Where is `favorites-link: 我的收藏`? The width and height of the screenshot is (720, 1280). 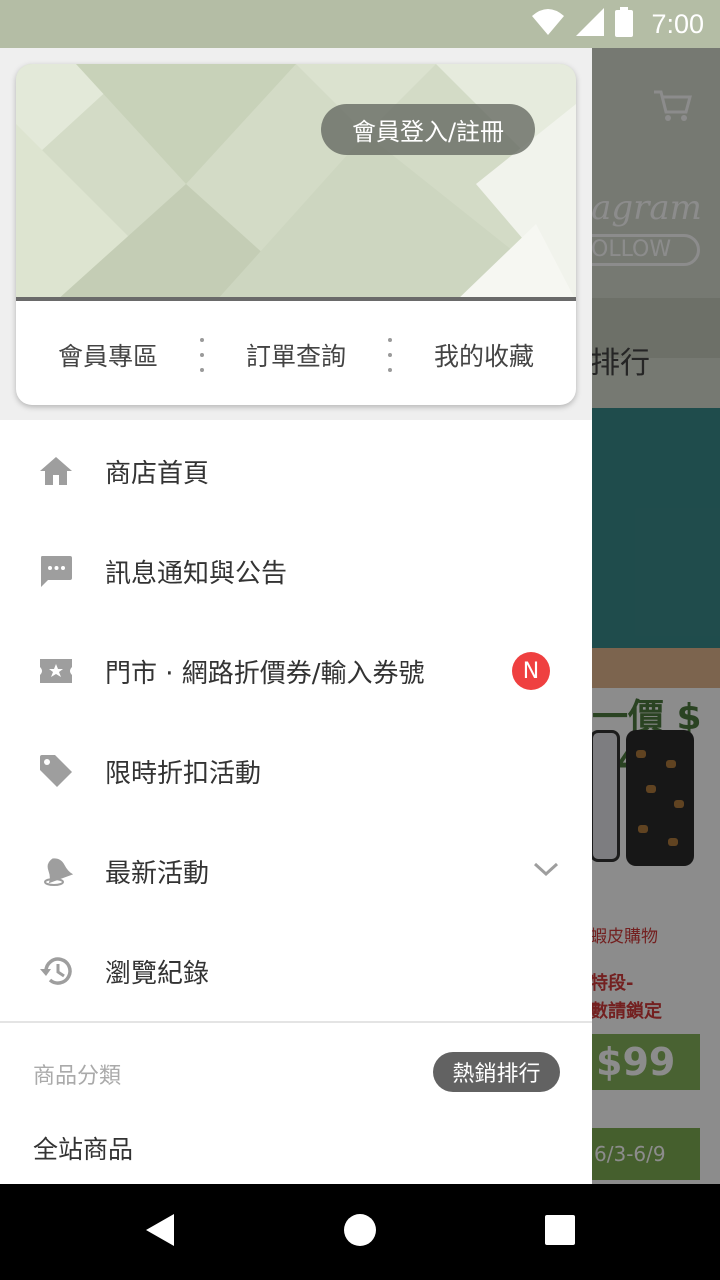
favorites-link: 我的收藏 is located at coordinates (484, 355).